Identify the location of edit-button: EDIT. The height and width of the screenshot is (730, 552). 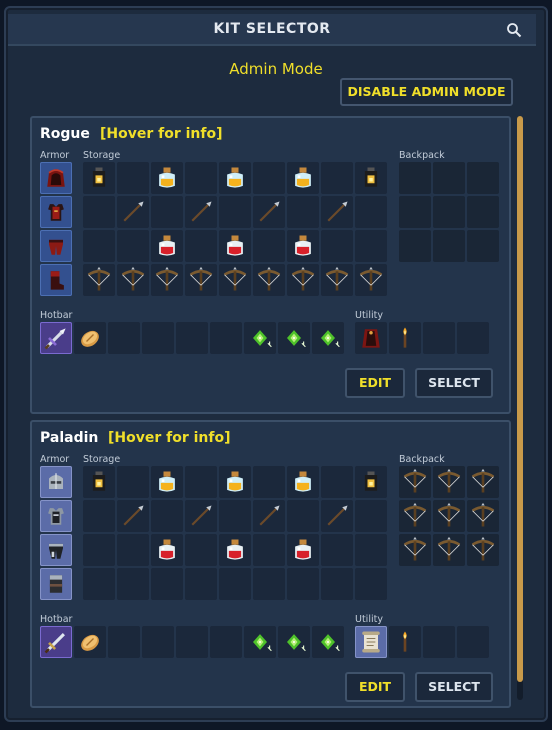
(375, 383).